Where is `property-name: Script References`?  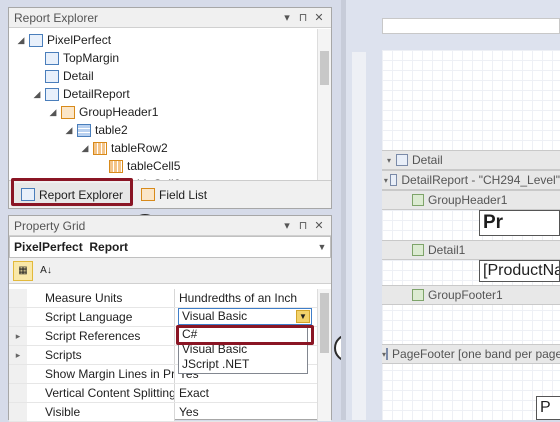 property-name: Script References is located at coordinates (101, 336).